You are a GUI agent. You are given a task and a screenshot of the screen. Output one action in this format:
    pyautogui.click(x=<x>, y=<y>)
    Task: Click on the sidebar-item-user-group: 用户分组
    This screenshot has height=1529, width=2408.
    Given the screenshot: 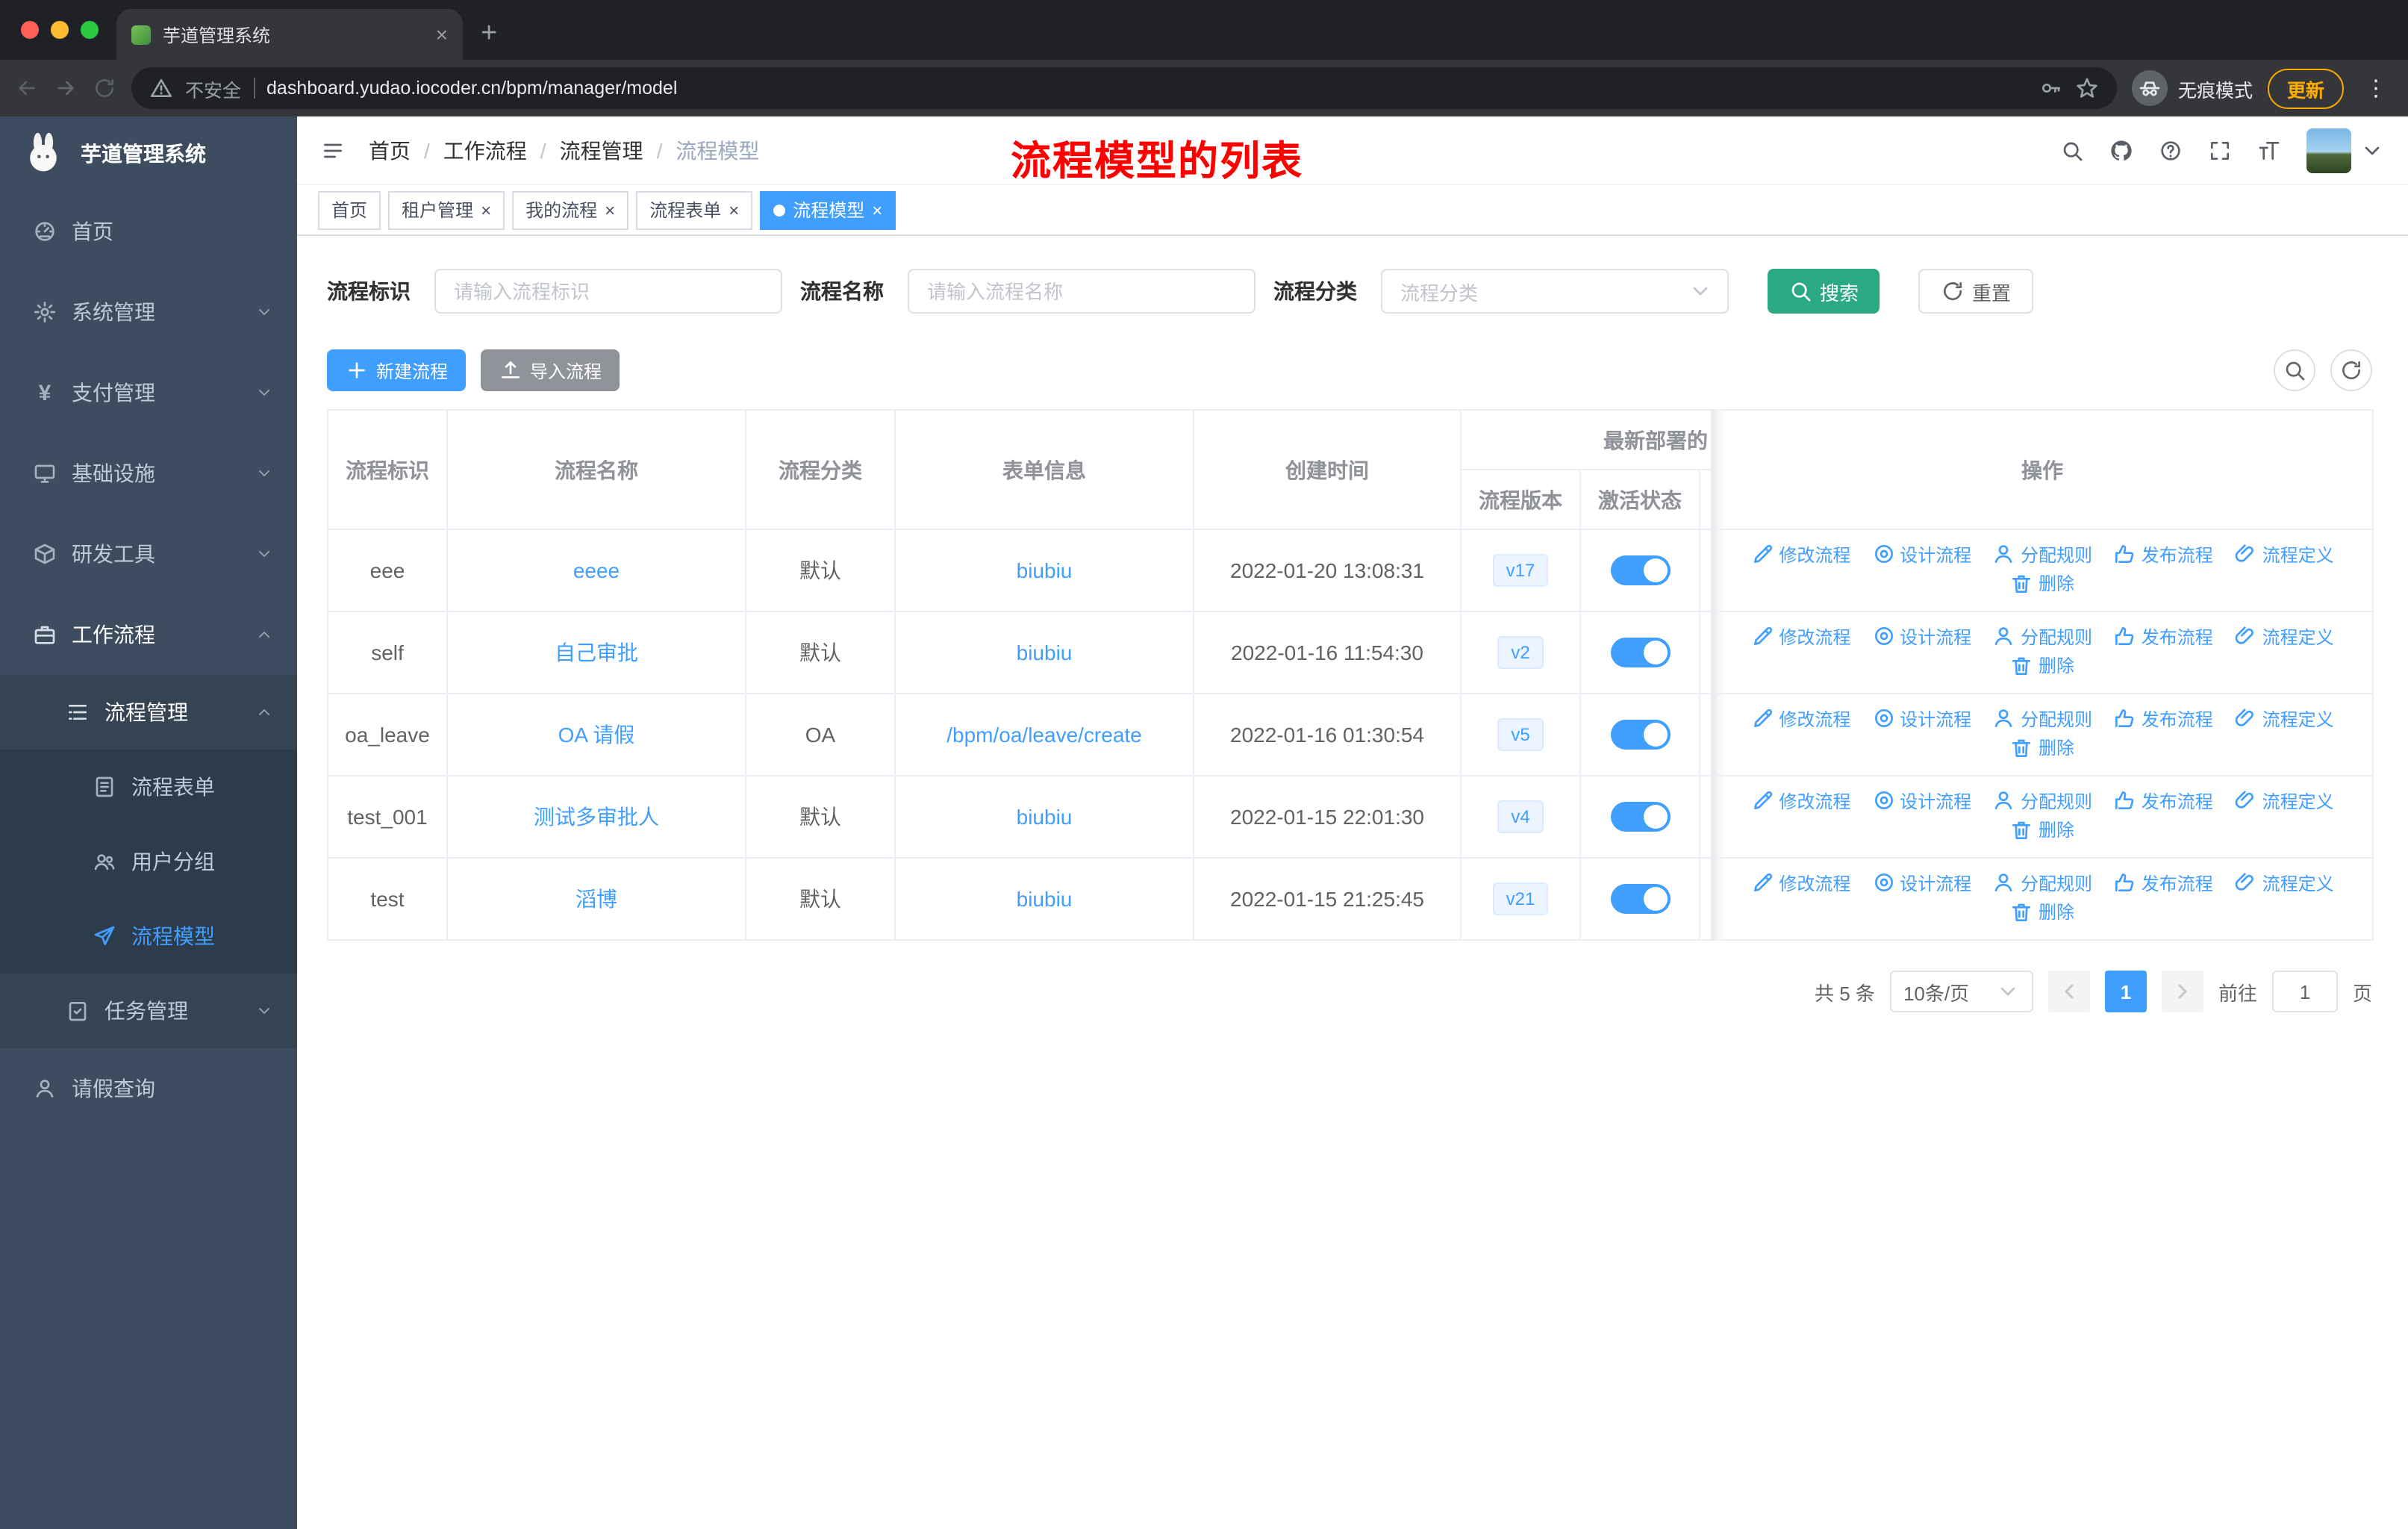 What is the action you would take?
    pyautogui.click(x=148, y=862)
    